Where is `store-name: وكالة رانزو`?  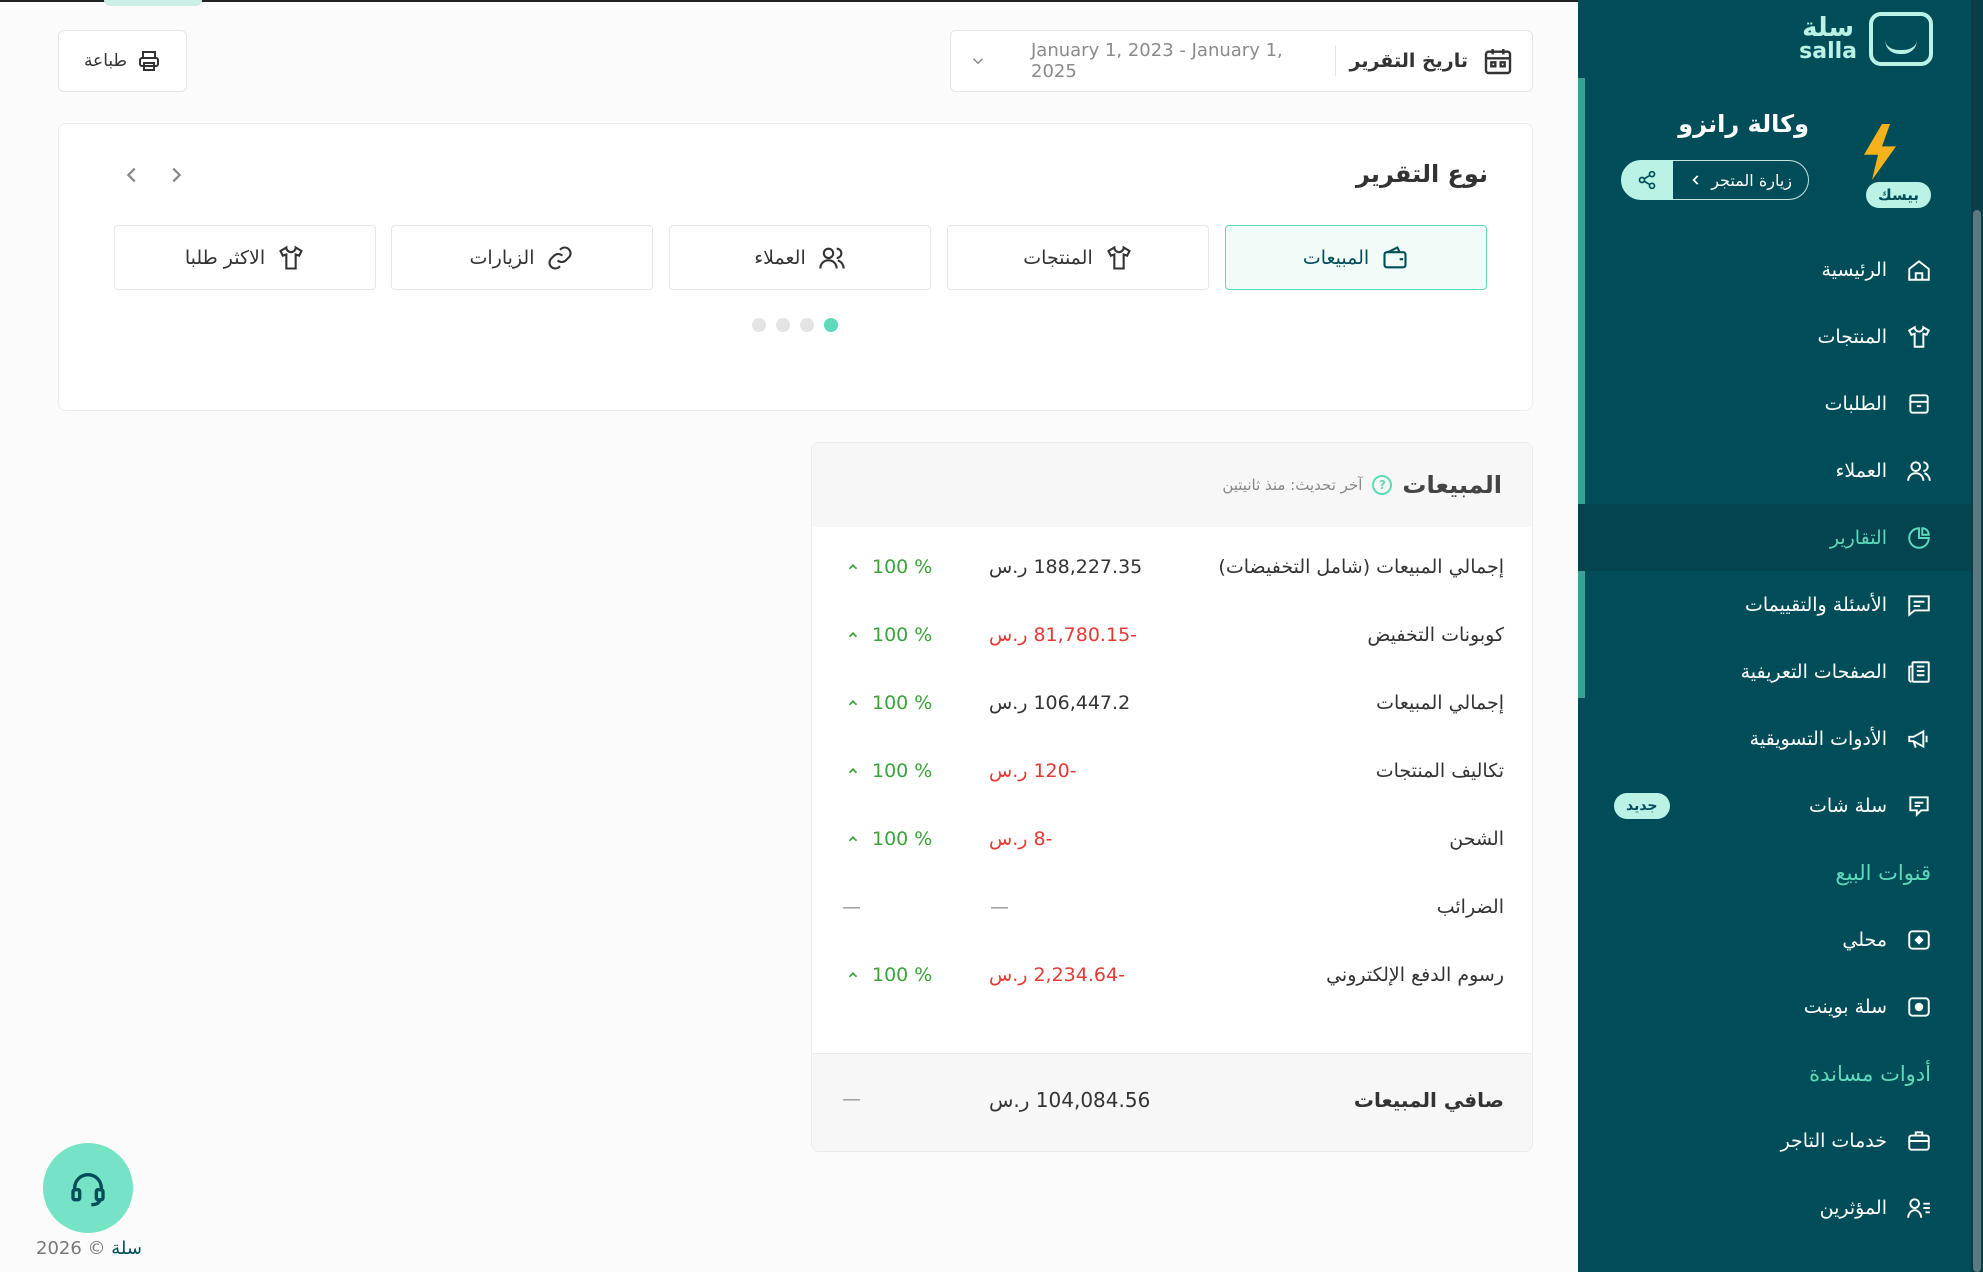 store-name: وكالة رانزو is located at coordinates (1743, 124).